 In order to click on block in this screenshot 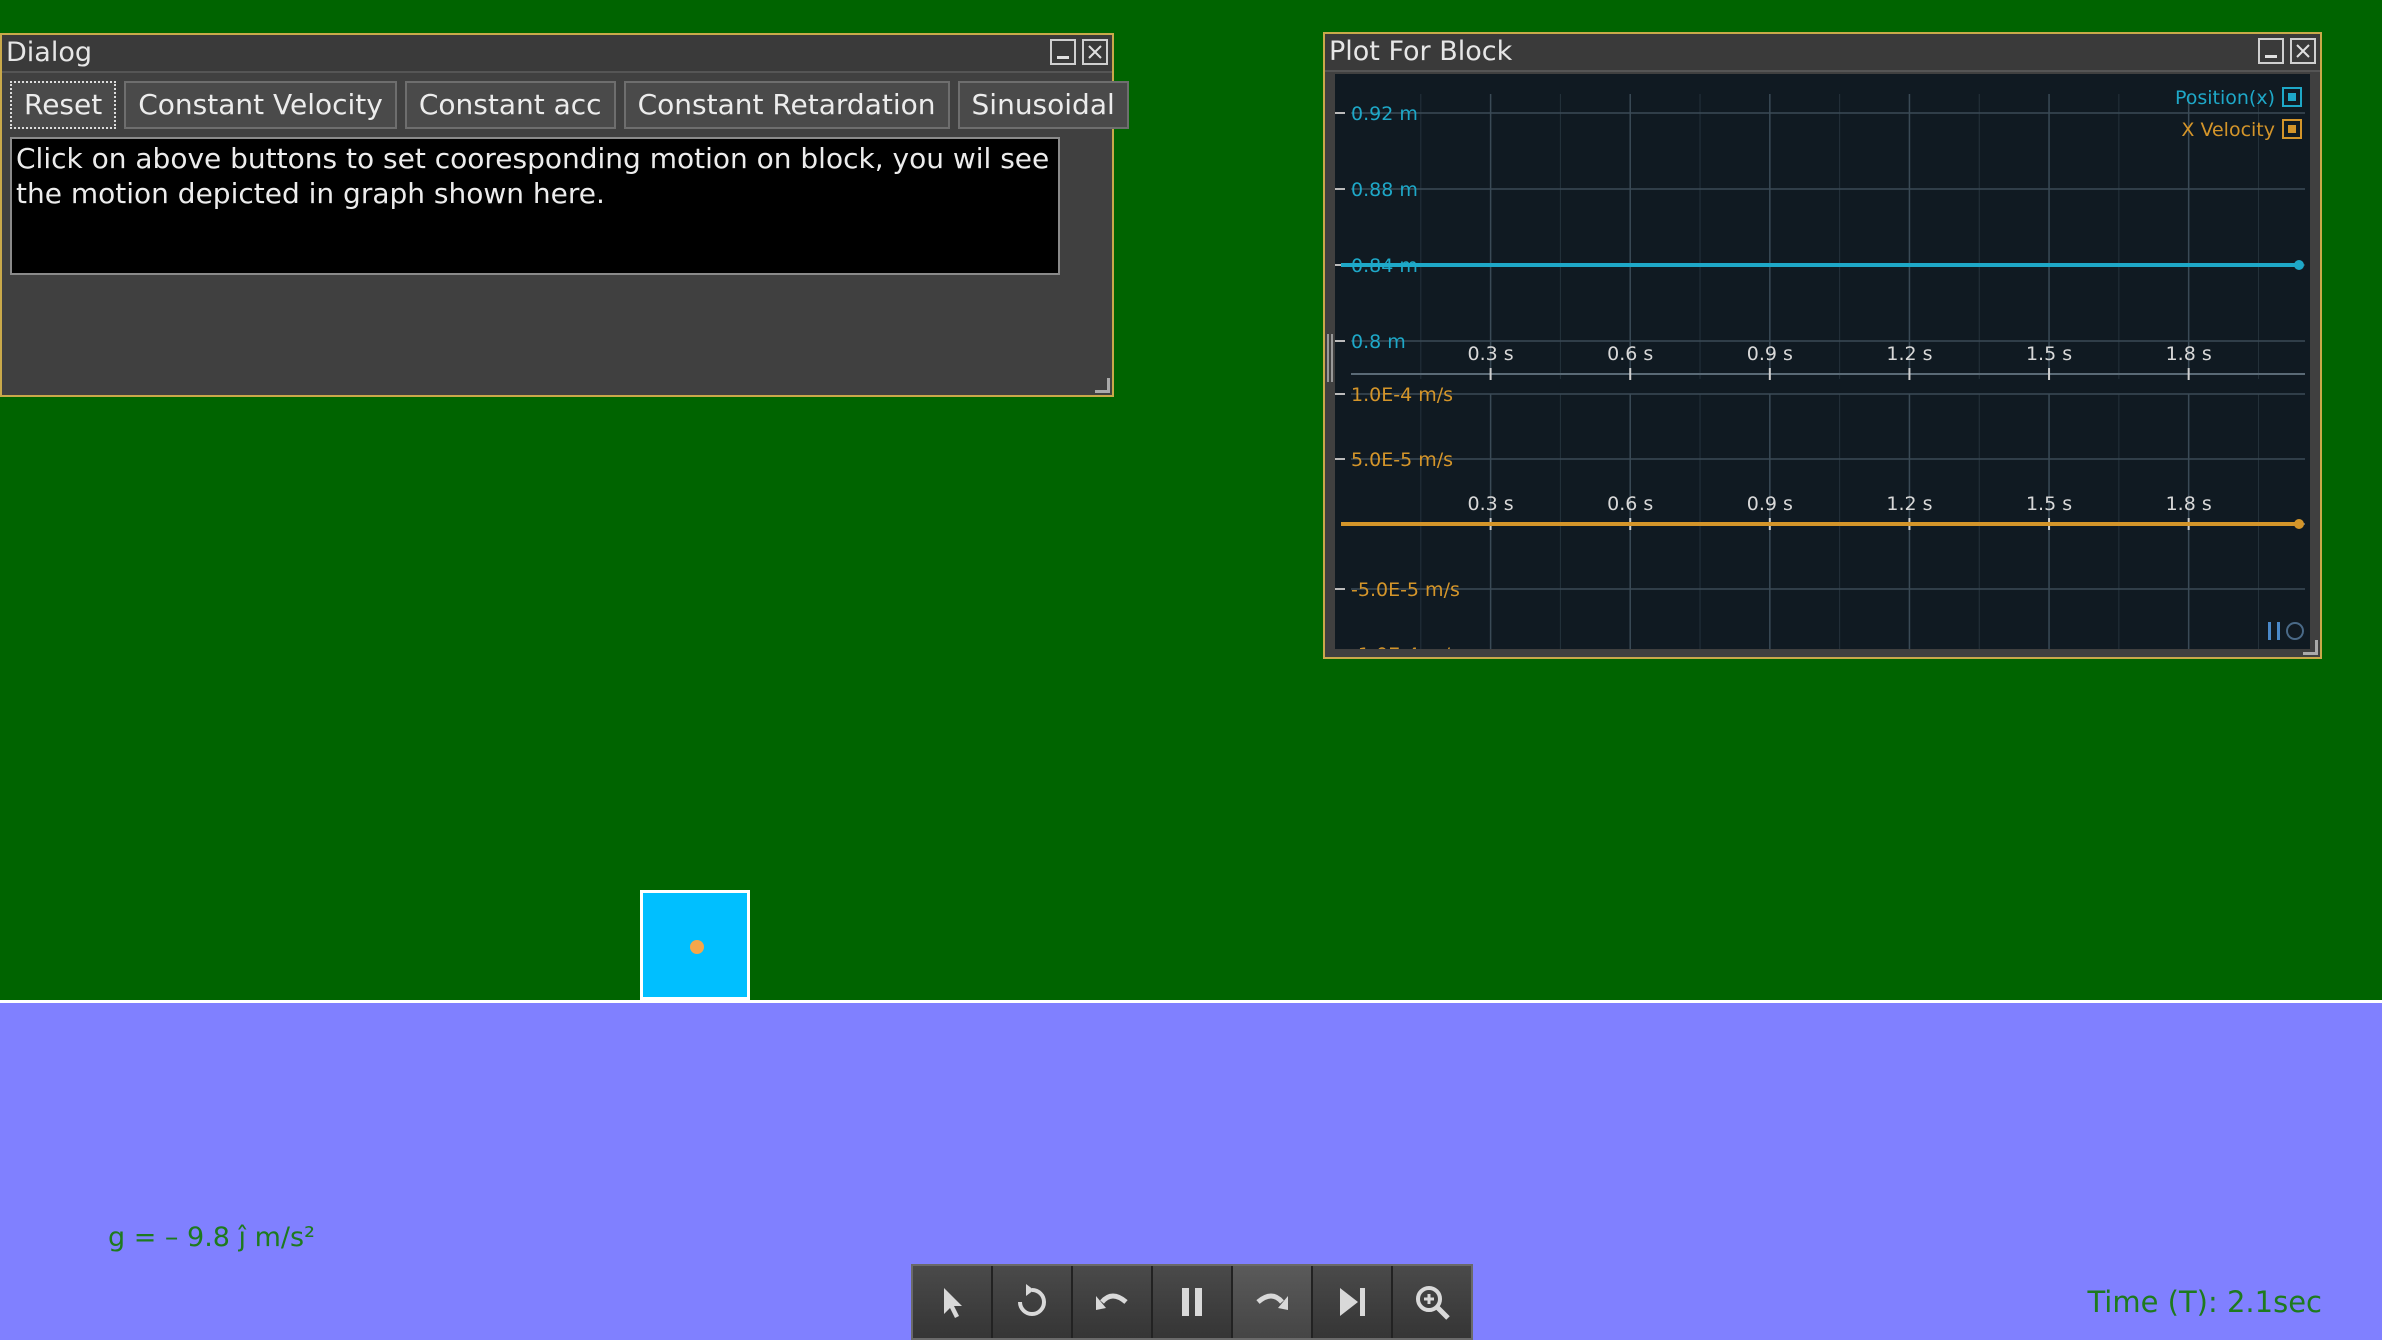, I will do `click(695, 945)`.